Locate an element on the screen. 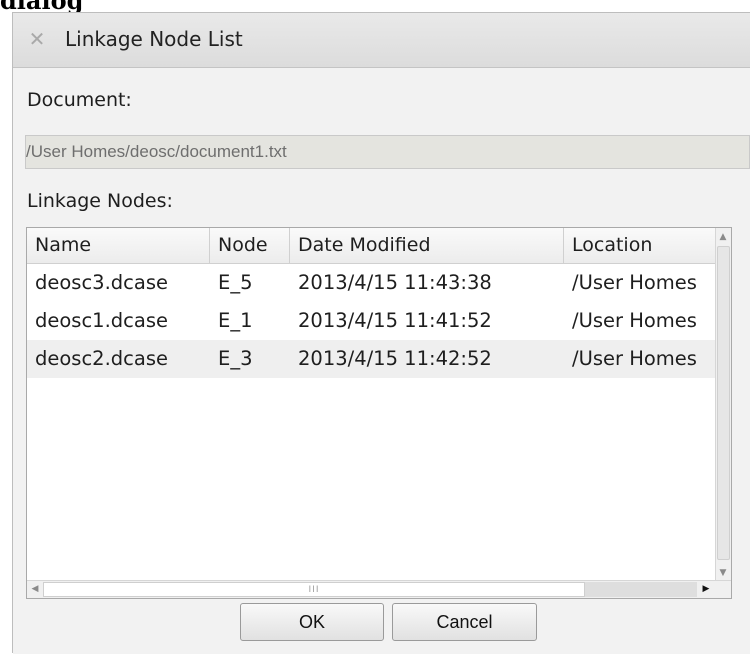 The width and height of the screenshot is (750, 654). horizontal-scrollbar: ◀ III ▶ is located at coordinates (379, 589).